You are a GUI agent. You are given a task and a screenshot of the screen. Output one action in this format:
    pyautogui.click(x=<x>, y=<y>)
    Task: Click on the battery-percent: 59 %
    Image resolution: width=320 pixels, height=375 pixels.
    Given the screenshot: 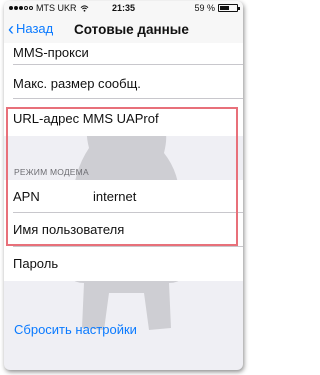 What is the action you would take?
    pyautogui.click(x=204, y=8)
    